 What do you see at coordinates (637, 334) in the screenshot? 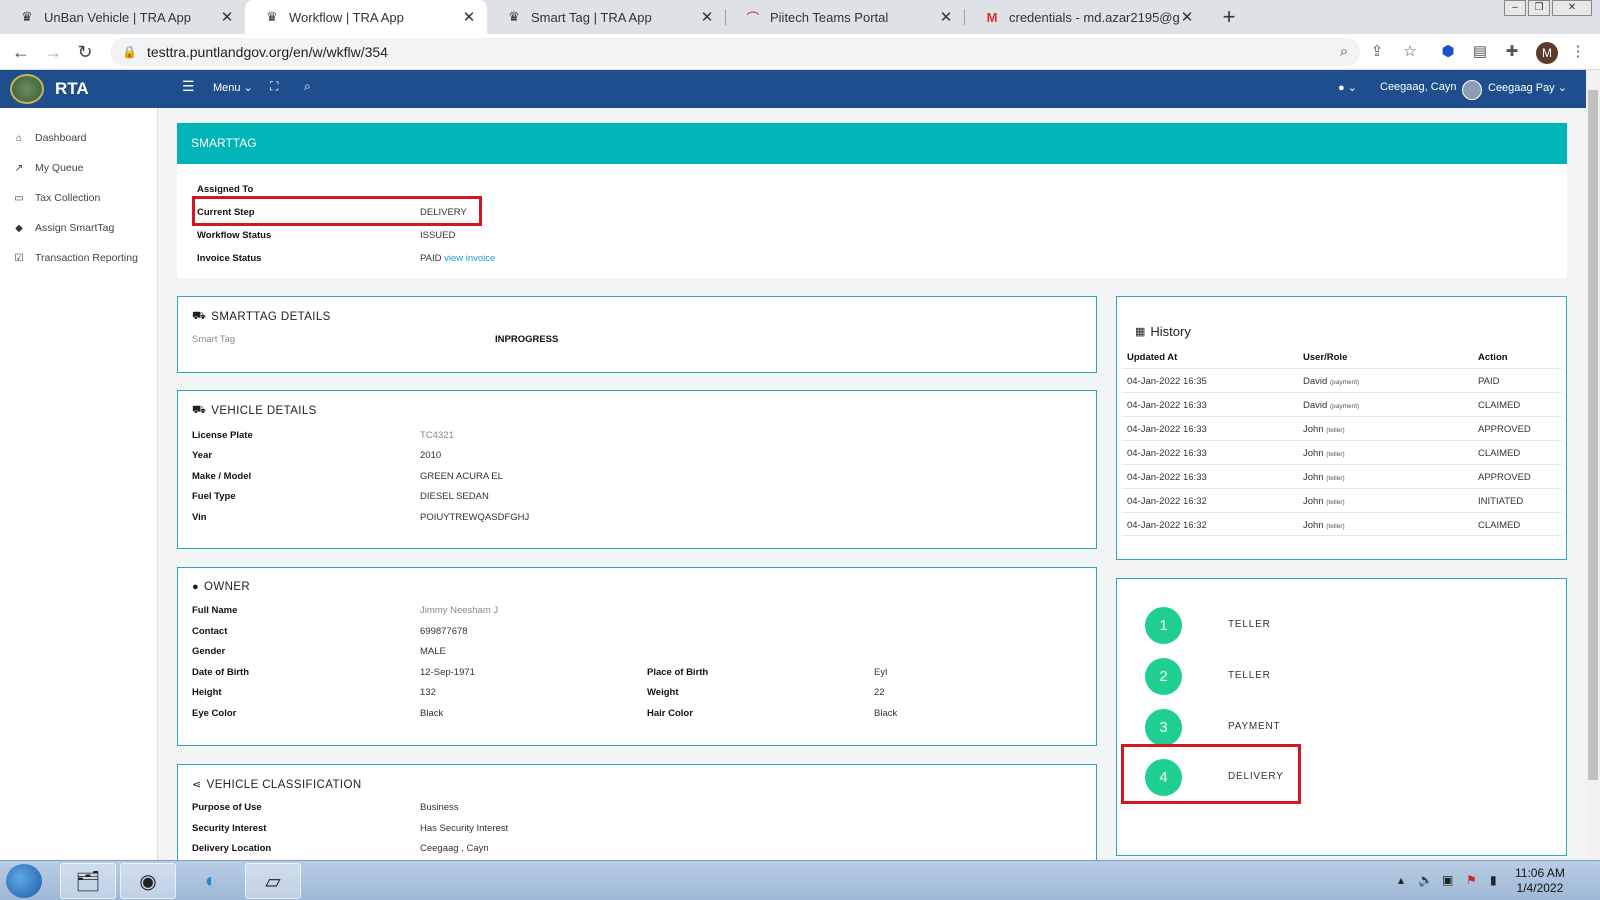
I see `smarttag-details-card` at bounding box center [637, 334].